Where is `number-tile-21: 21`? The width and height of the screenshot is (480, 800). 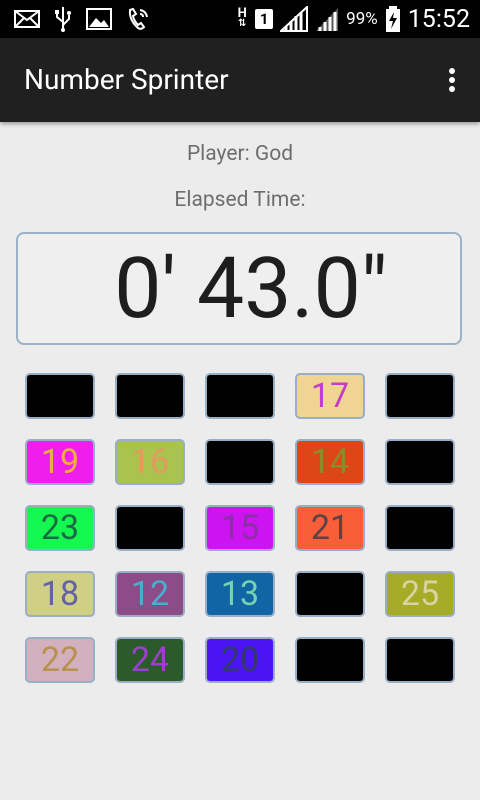
number-tile-21: 21 is located at coordinates (330, 528).